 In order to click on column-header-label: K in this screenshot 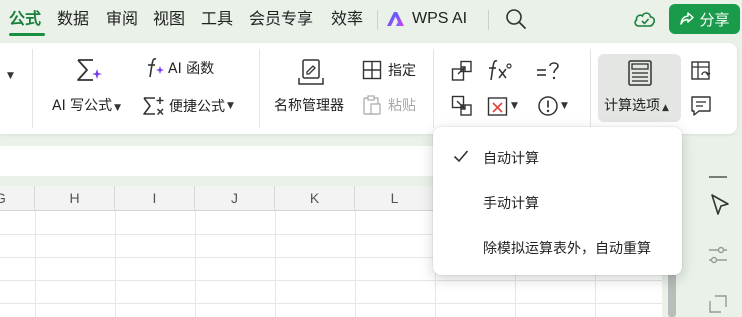, I will do `click(314, 198)`.